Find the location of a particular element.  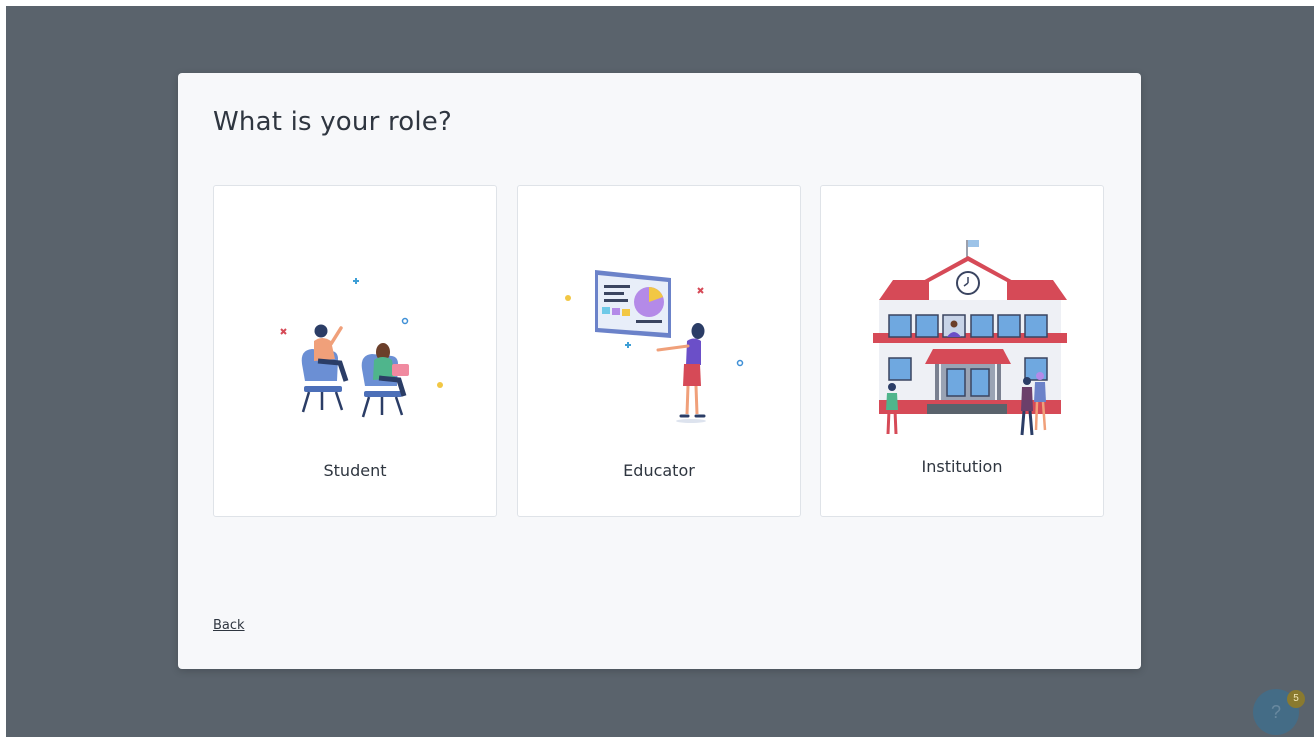

page-title: What is your role? is located at coordinates (332, 122).